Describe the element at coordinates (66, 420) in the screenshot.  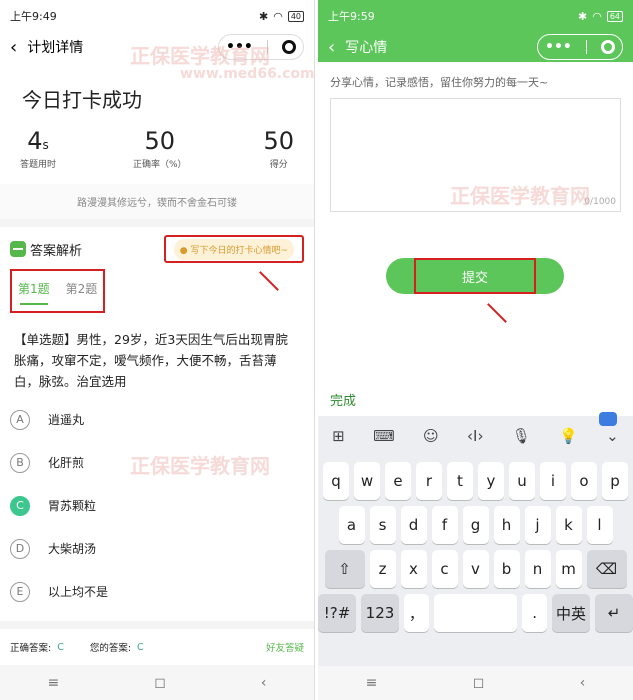
I see `option-a-text: 逍遥丸` at that location.